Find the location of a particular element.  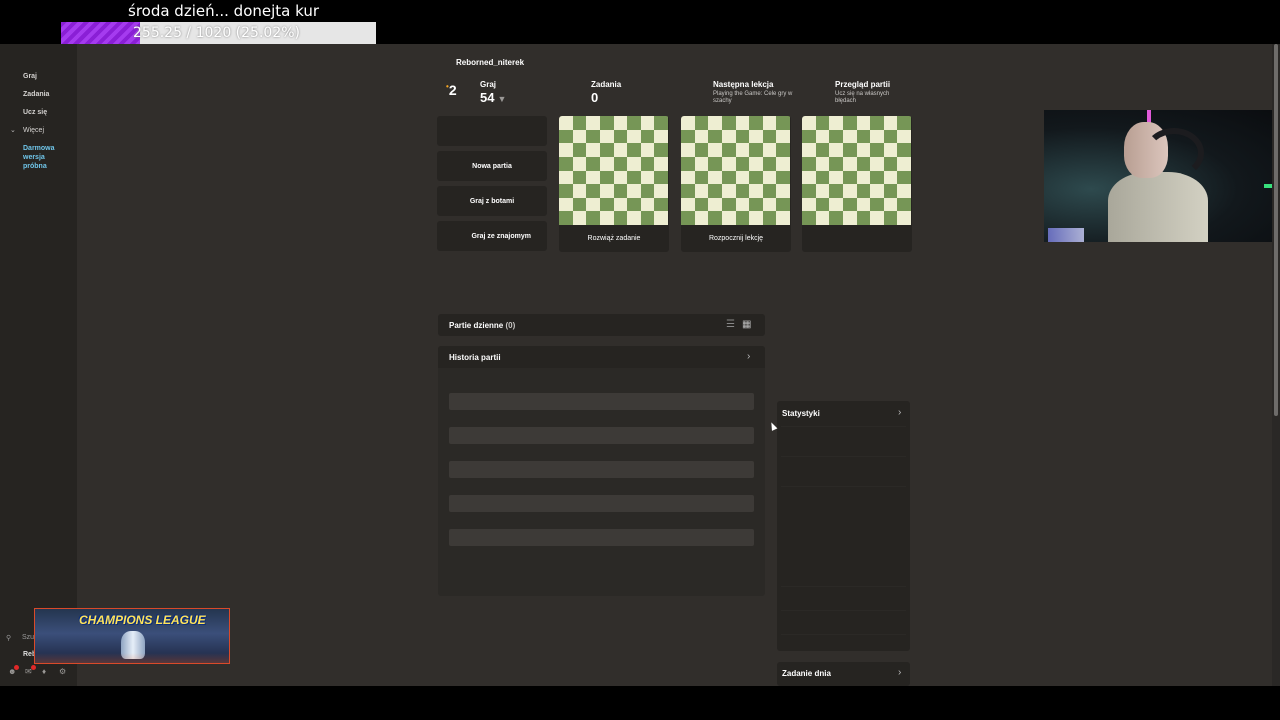

solve-puzzle-button: Rozwiąż zadanie is located at coordinates (614, 238).